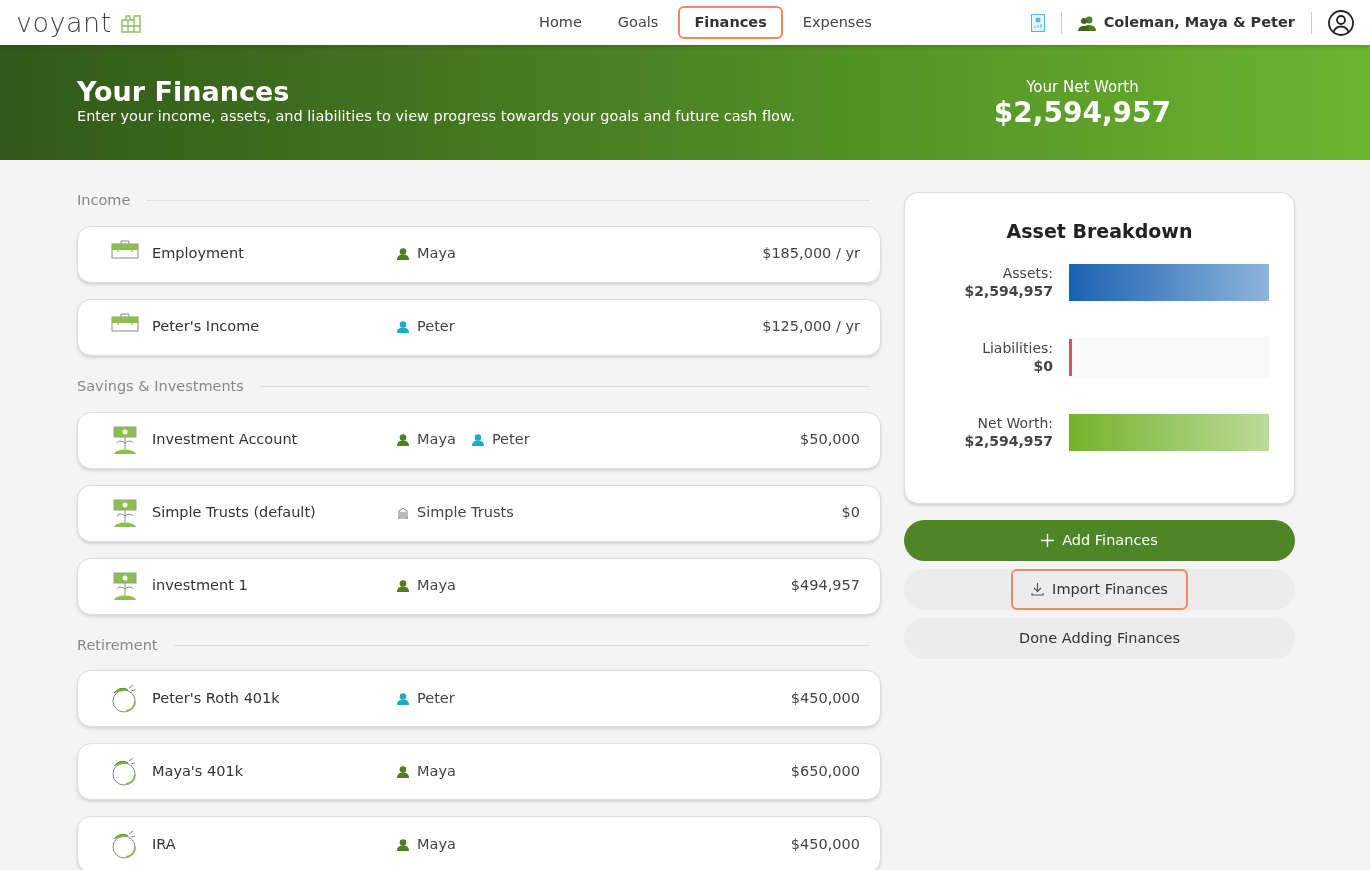 The width and height of the screenshot is (1370, 870). Describe the element at coordinates (206, 327) in the screenshot. I see `item-name: Peter's Income` at that location.